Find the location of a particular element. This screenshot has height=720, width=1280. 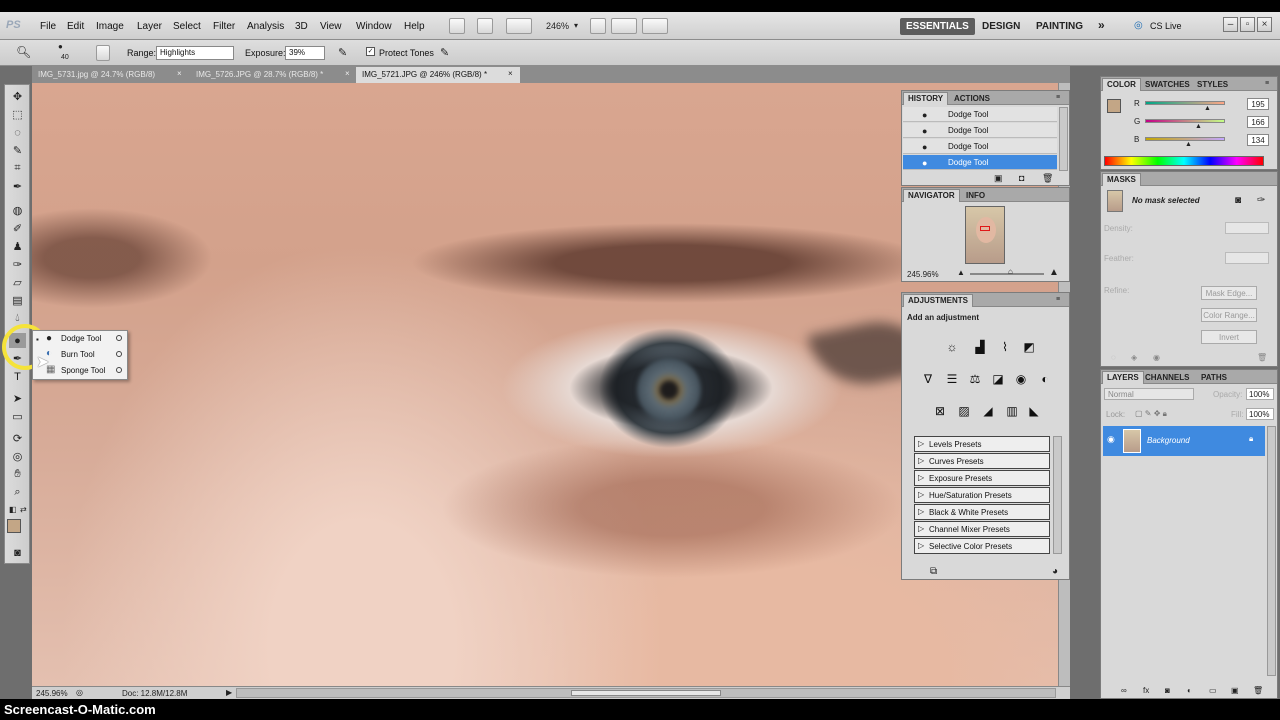

disable-mask-icon: ◉ is located at coordinates (1156, 357).